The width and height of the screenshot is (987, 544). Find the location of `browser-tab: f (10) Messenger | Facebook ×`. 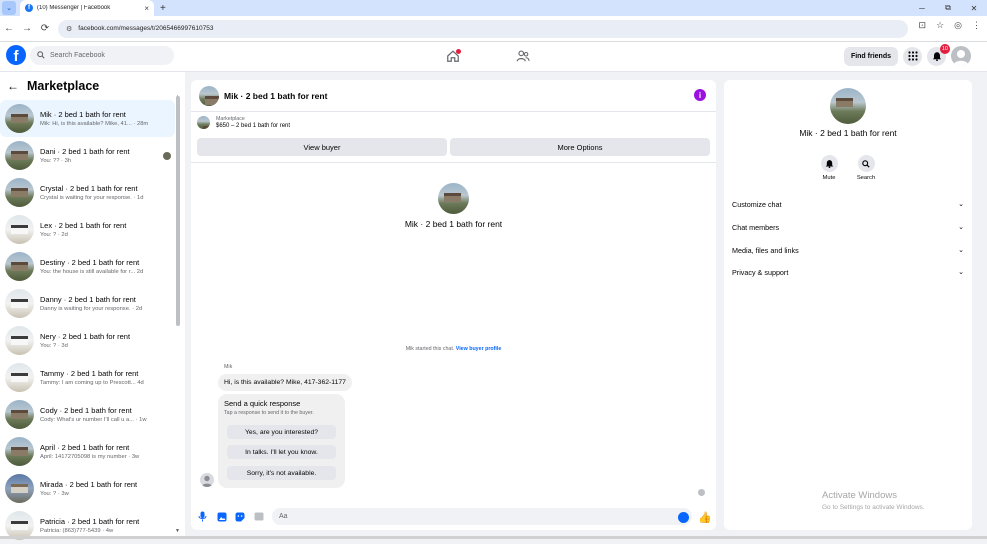

browser-tab: f (10) Messenger | Facebook × is located at coordinates (87, 8).